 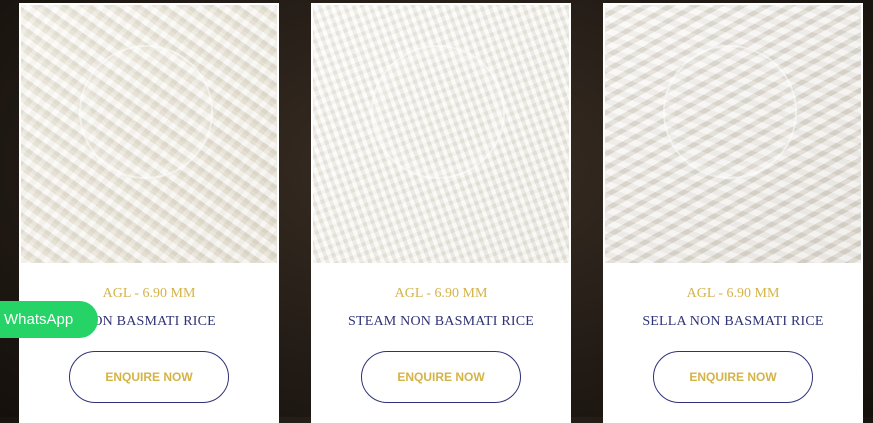 What do you see at coordinates (441, 321) in the screenshot?
I see `product-name: STEAM NON BASMATI RICE` at bounding box center [441, 321].